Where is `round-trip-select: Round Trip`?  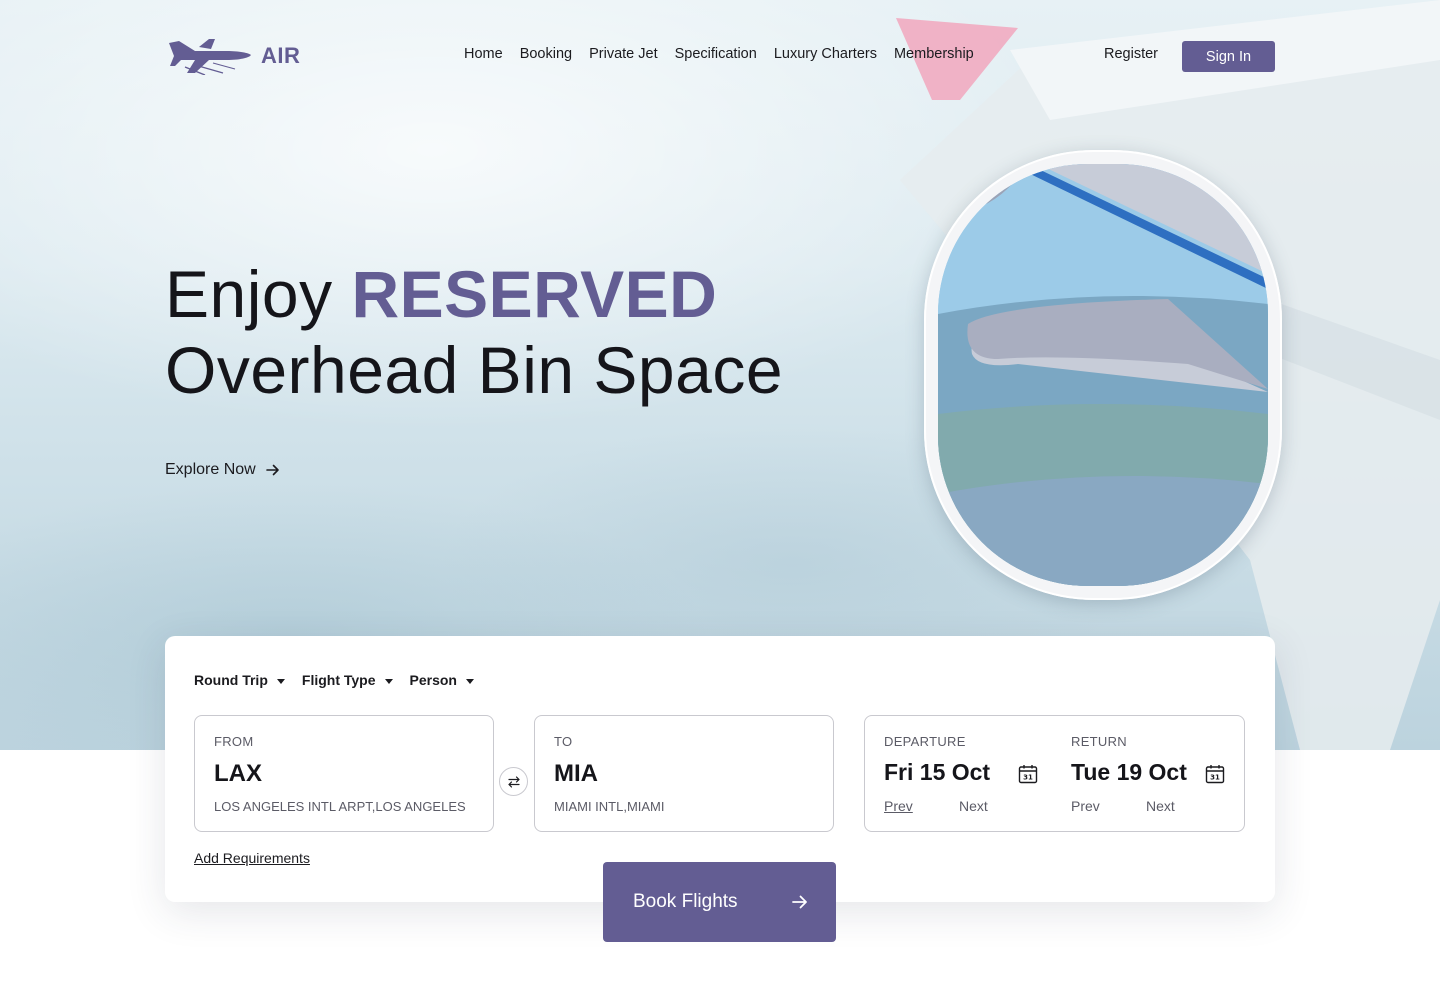 round-trip-select: Round Trip is located at coordinates (239, 680).